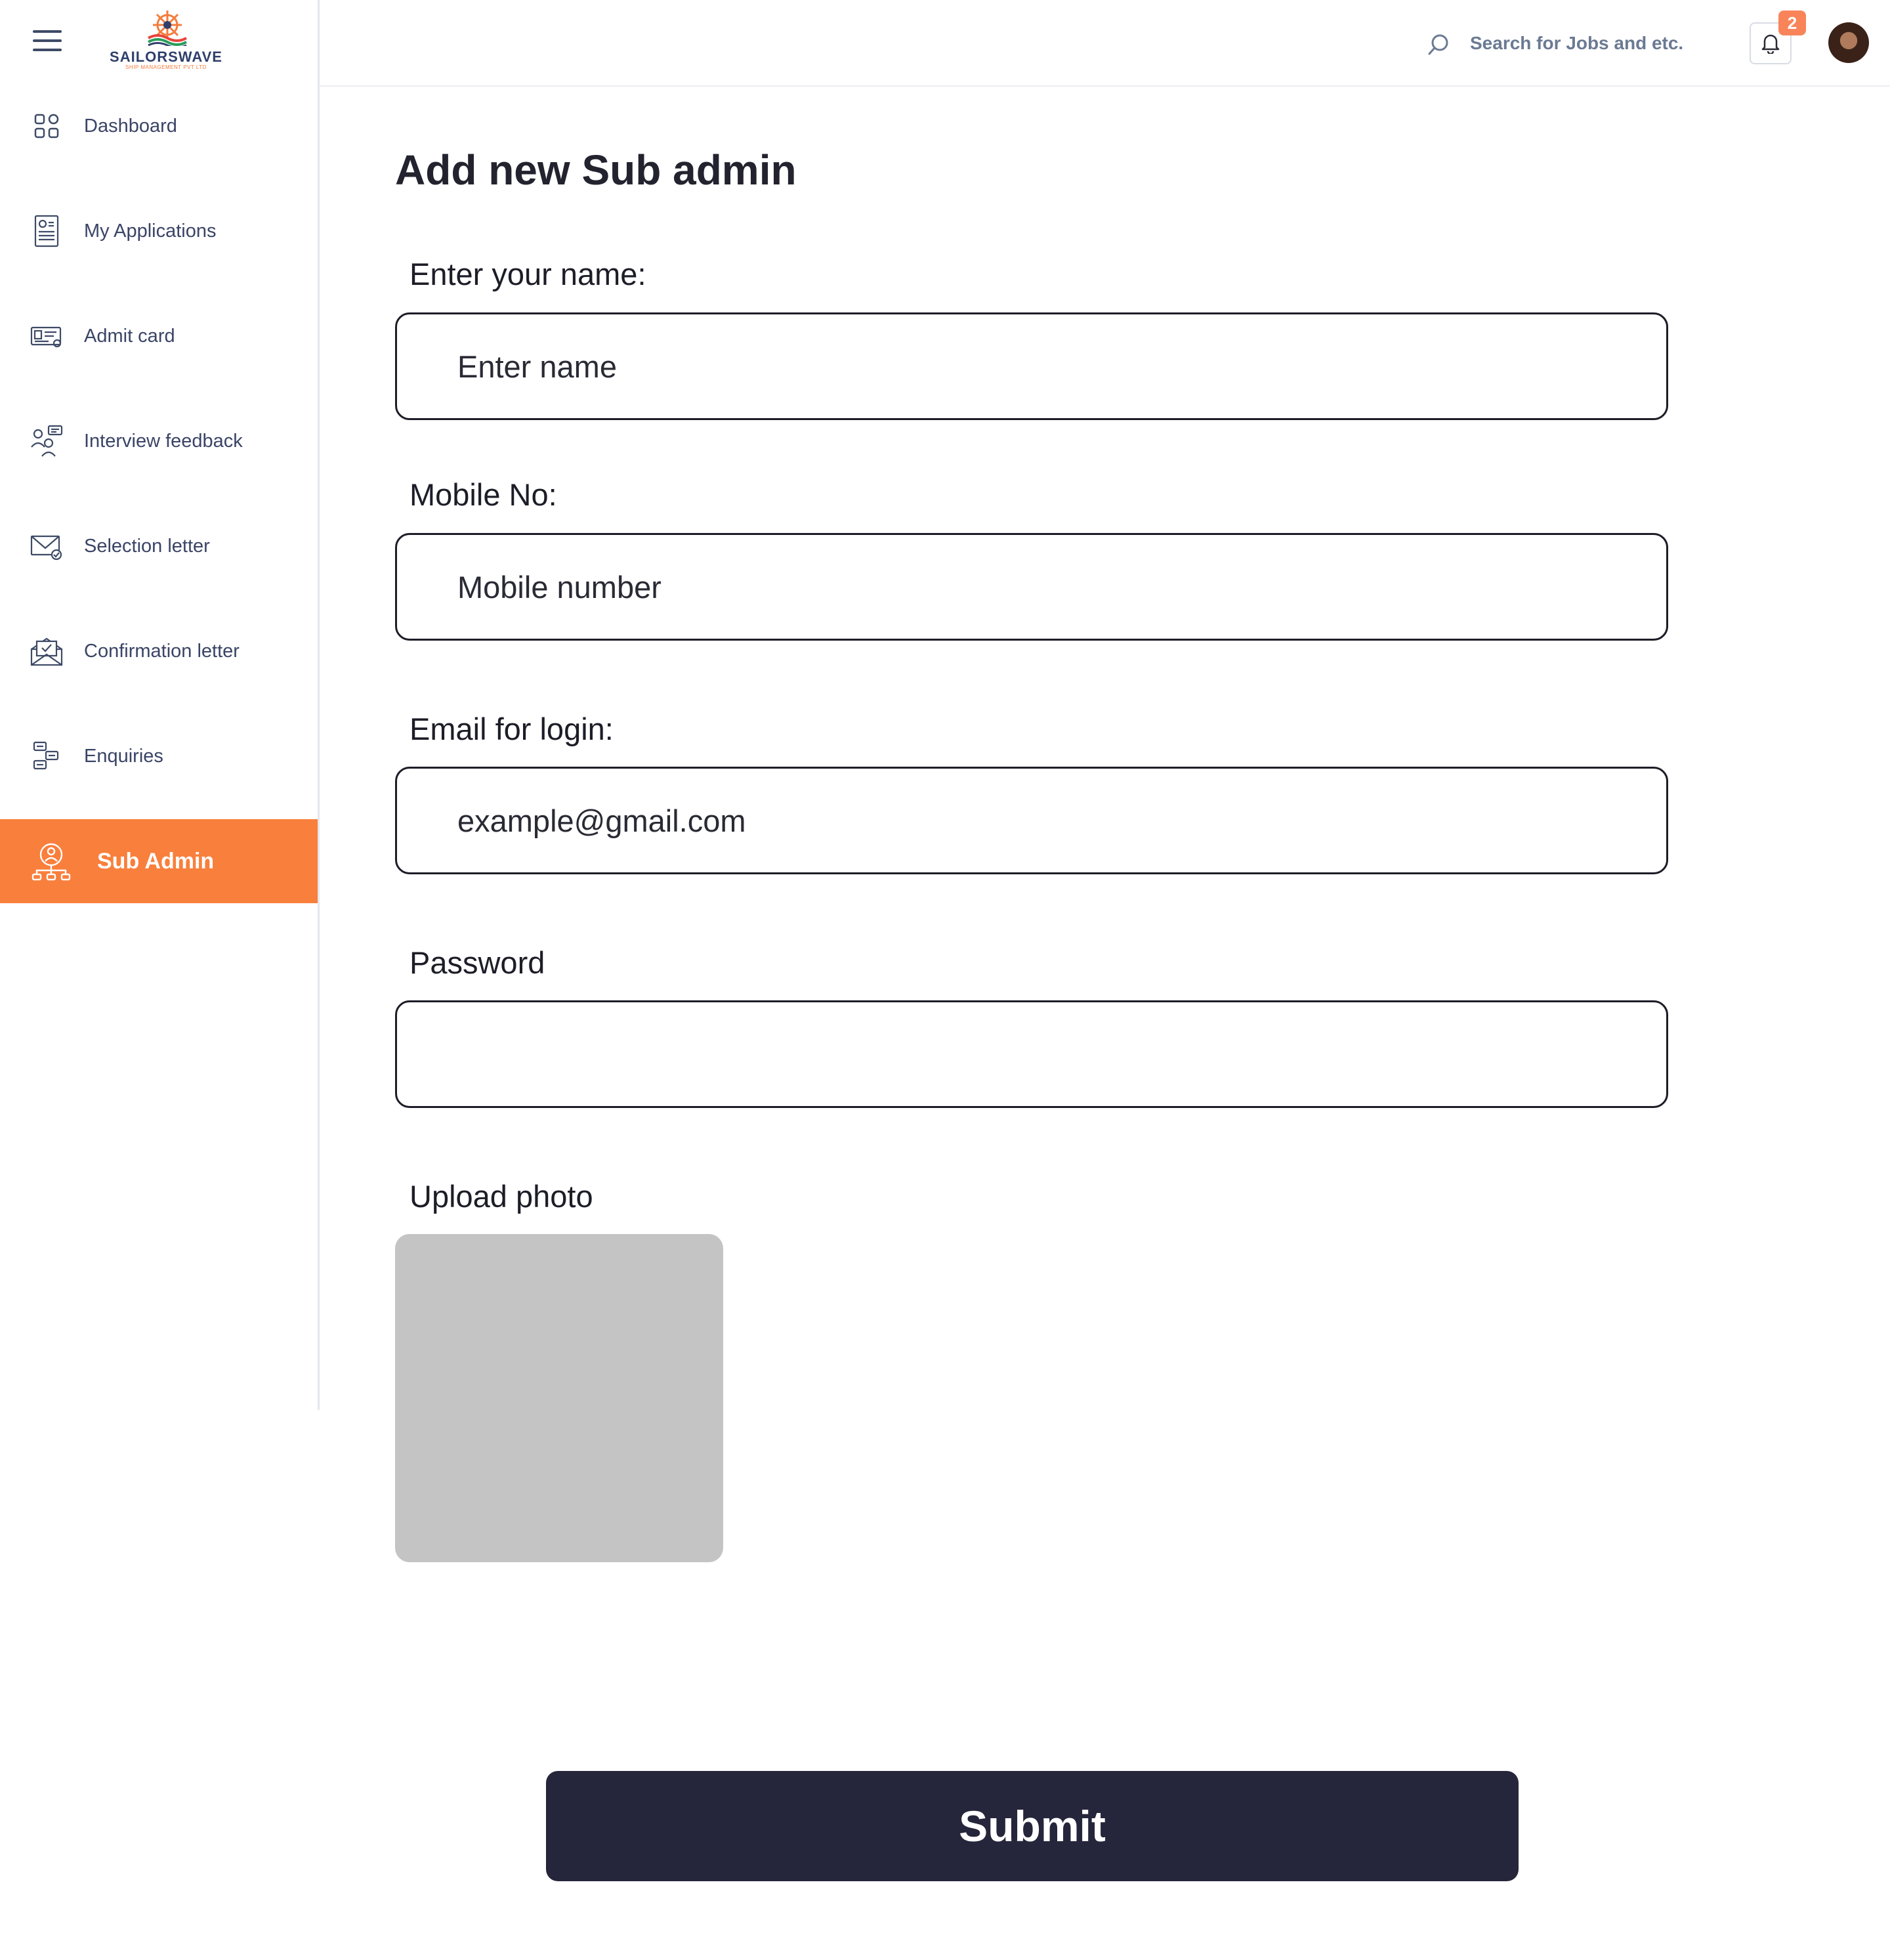  What do you see at coordinates (46, 755) in the screenshot?
I see `enquiry-chat-icon` at bounding box center [46, 755].